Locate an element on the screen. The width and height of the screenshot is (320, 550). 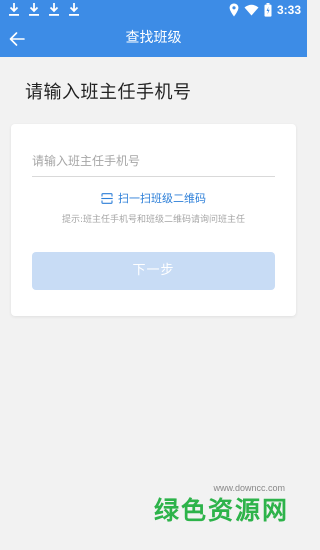
status-icons: 3:33 is located at coordinates (265, 10).